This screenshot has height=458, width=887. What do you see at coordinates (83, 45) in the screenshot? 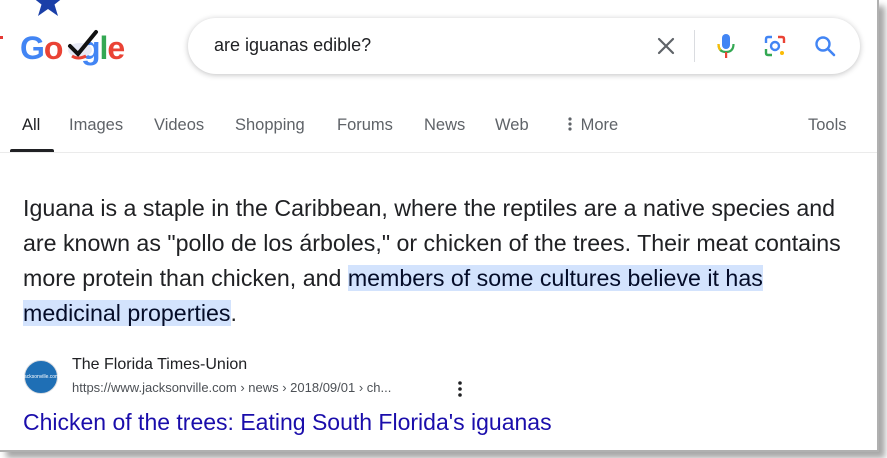
I see `checkmark-icon` at bounding box center [83, 45].